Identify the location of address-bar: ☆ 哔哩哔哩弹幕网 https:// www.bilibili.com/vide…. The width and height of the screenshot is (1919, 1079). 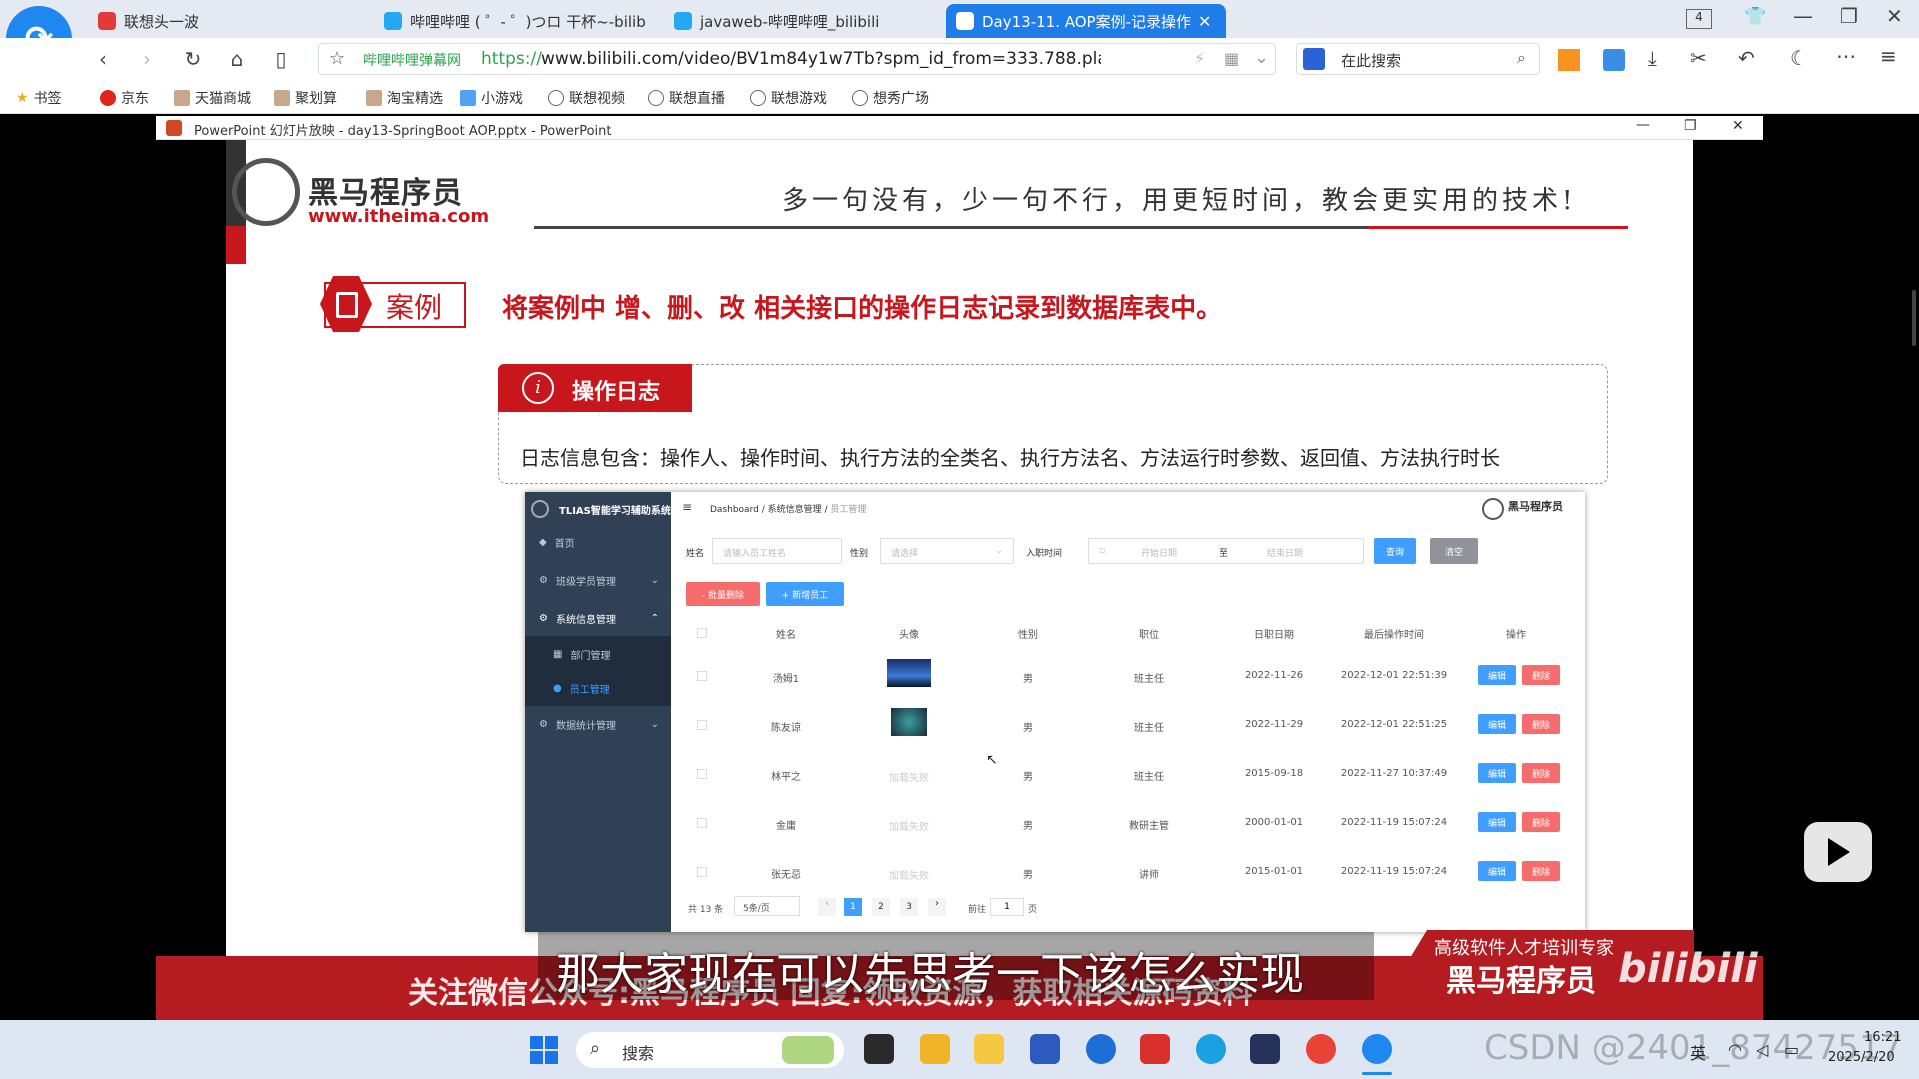
(797, 59).